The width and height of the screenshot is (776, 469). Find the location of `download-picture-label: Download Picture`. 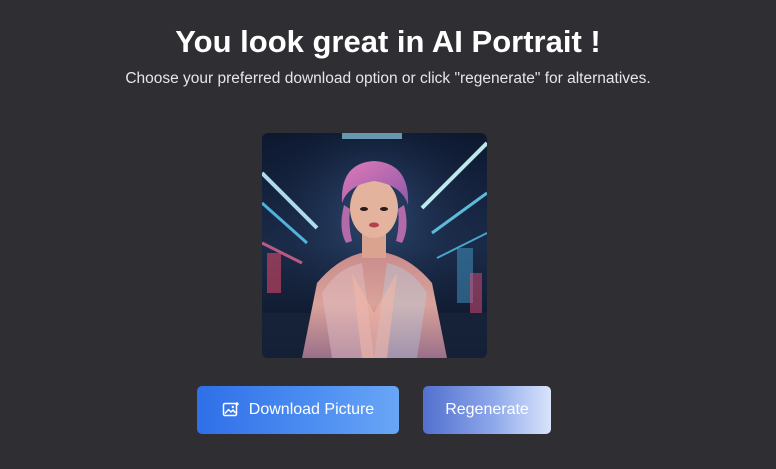

download-picture-label: Download Picture is located at coordinates (311, 409).